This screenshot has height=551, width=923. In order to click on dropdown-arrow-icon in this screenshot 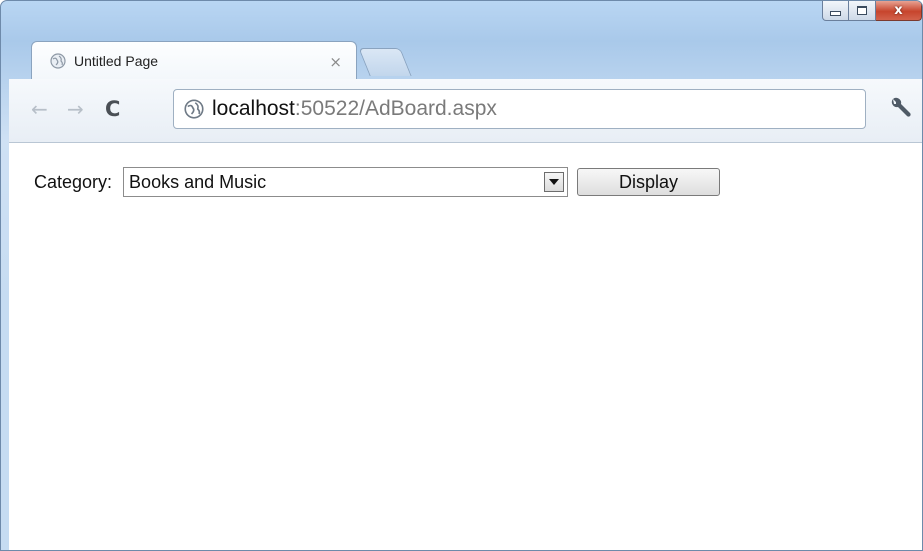, I will do `click(554, 182)`.